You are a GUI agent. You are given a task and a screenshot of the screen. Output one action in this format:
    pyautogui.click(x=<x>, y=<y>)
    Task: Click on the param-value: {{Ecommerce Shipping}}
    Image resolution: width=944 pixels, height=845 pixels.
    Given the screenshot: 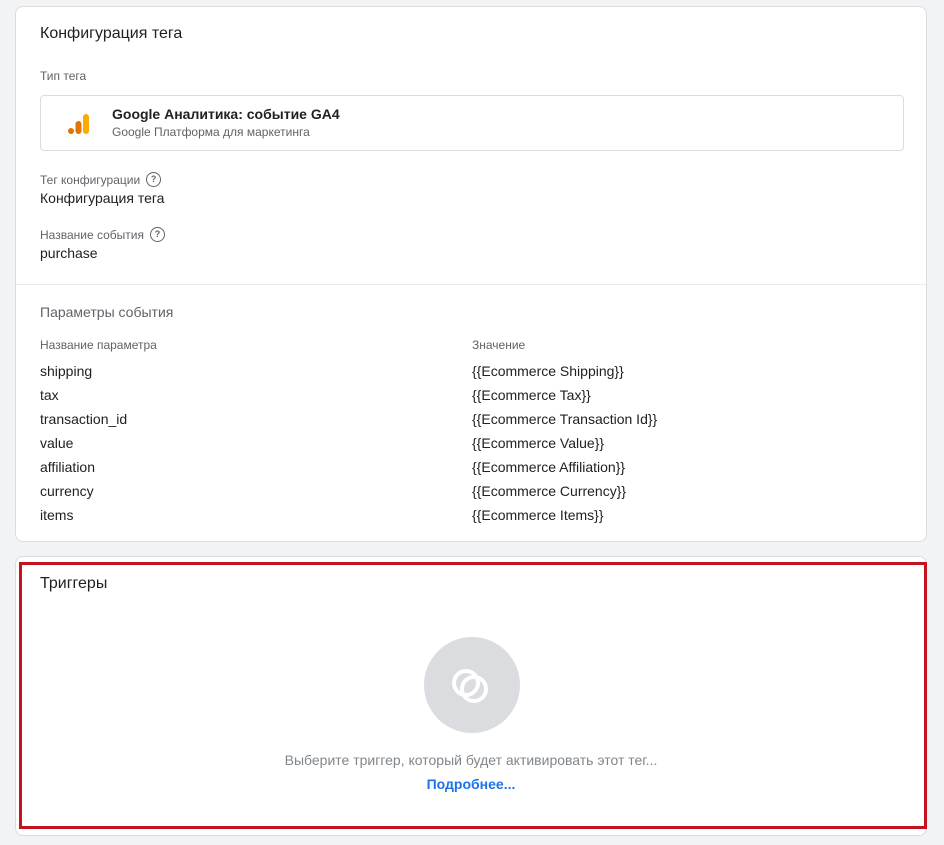 What is the action you would take?
    pyautogui.click(x=548, y=371)
    